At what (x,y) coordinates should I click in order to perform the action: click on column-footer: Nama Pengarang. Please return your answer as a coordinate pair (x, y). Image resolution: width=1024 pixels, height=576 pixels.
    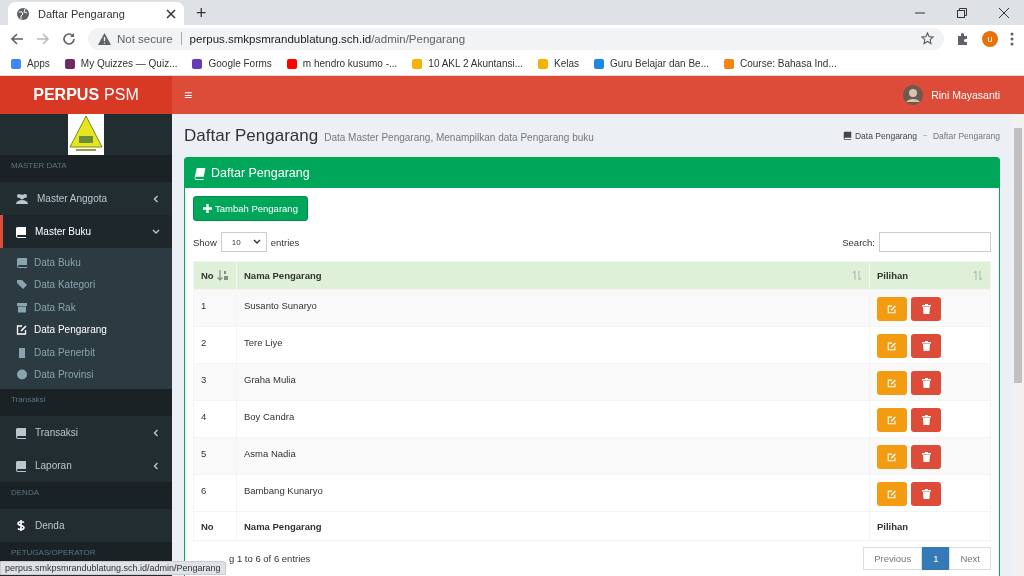
    Looking at the image, I should click on (553, 526).